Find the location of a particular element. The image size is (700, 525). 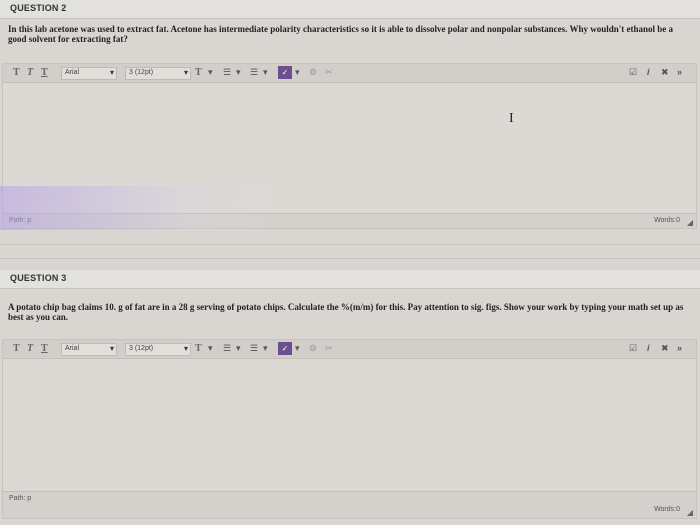

question-2-header: QUESTION 2 is located at coordinates (350, 9).